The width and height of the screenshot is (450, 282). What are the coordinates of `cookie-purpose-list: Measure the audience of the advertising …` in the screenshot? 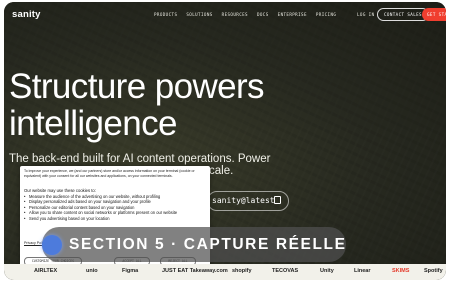 It's located at (116, 207).